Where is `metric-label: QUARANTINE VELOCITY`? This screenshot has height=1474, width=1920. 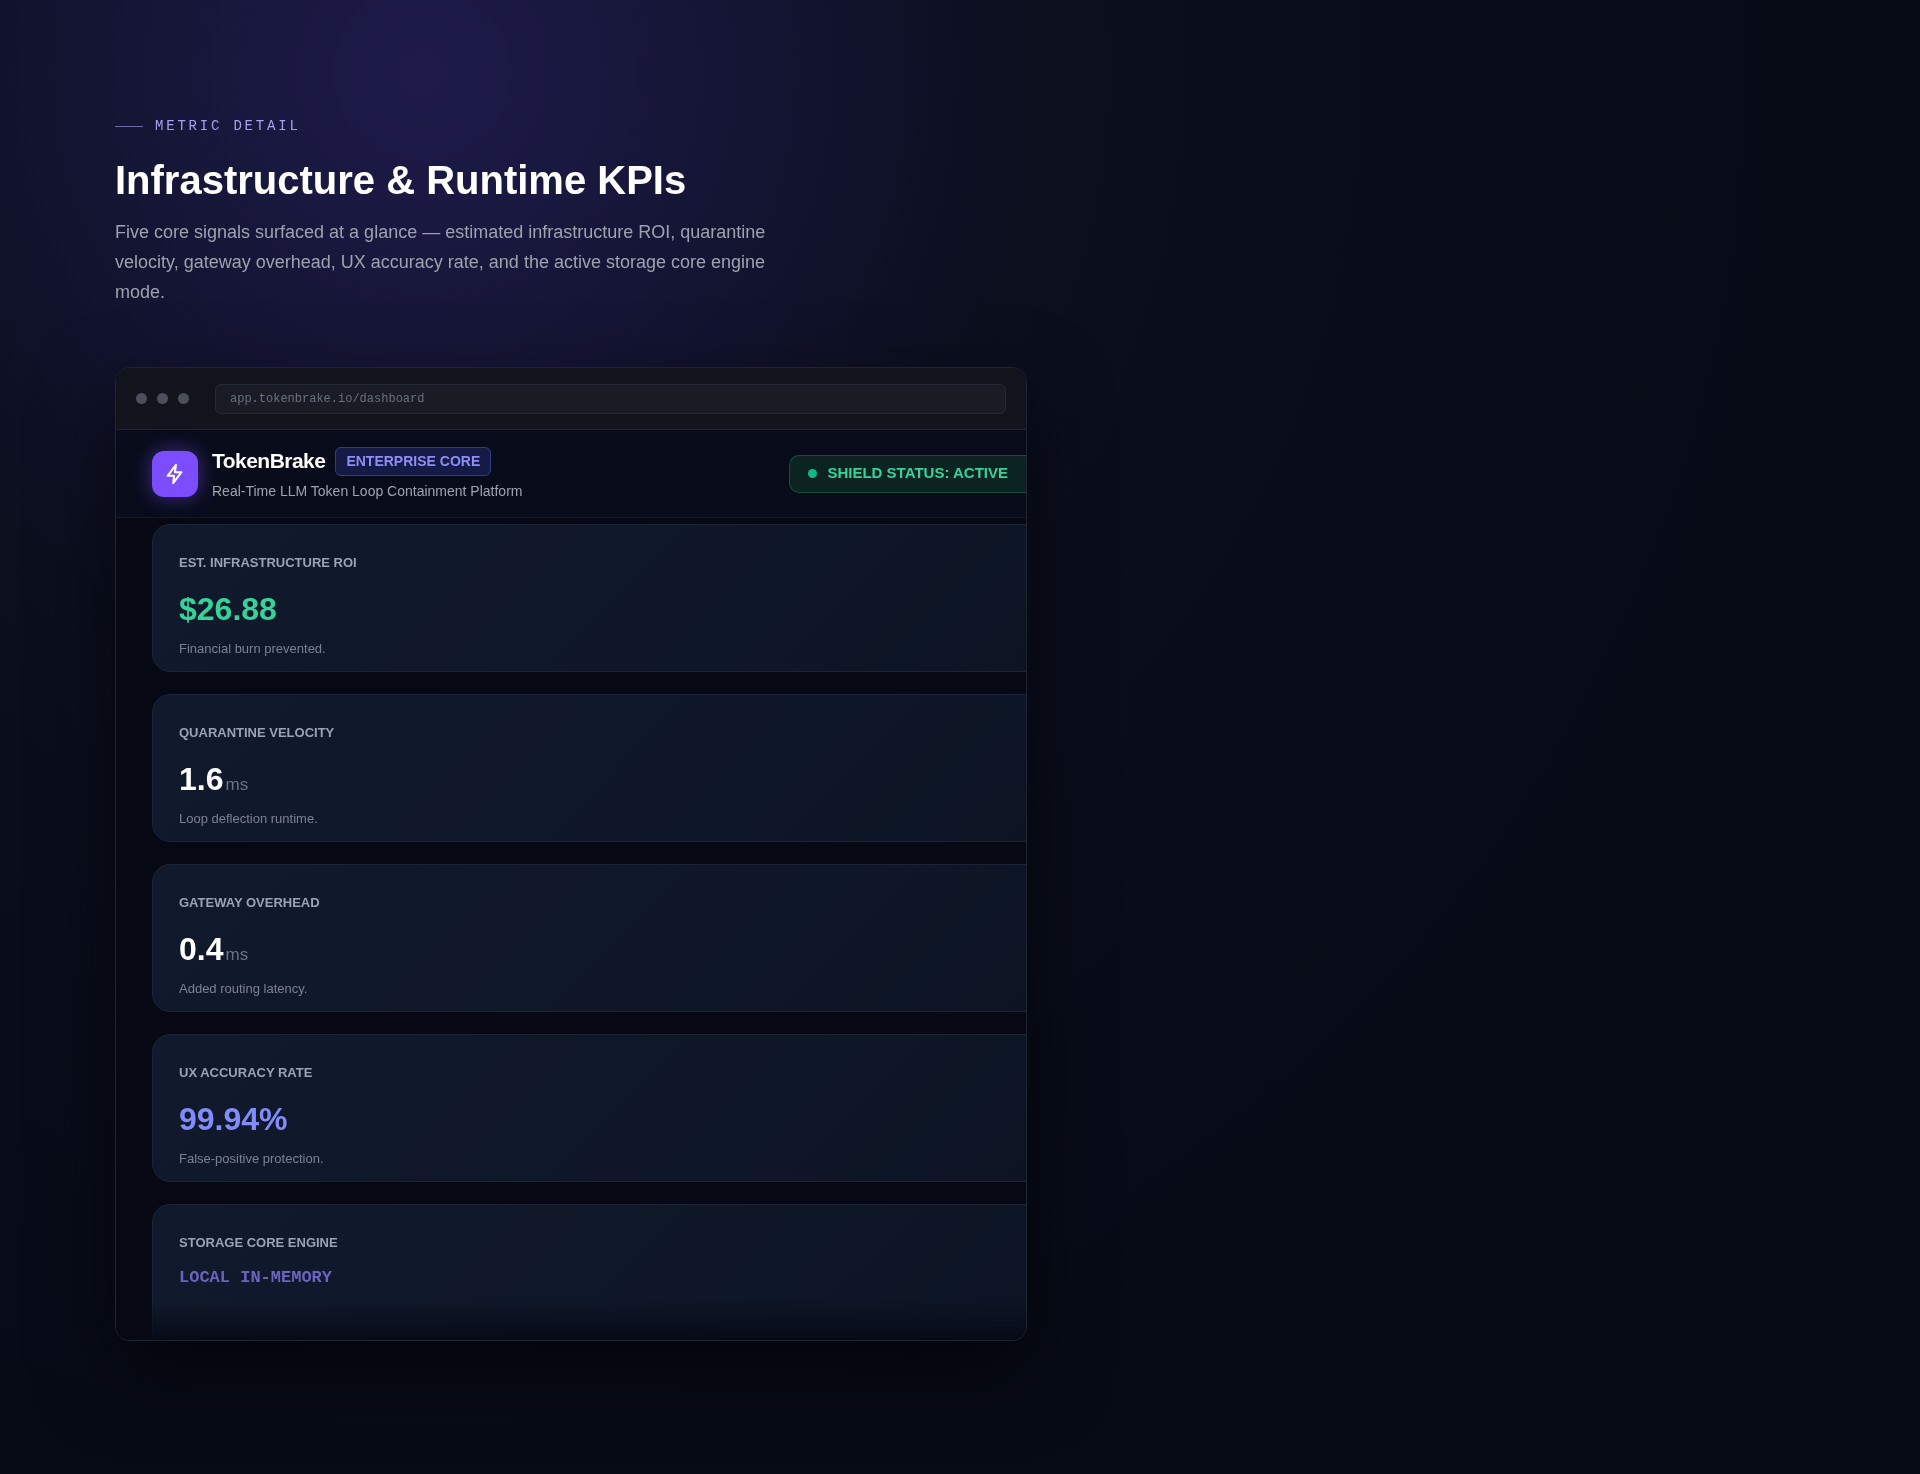 metric-label: QUARANTINE VELOCITY is located at coordinates (257, 733).